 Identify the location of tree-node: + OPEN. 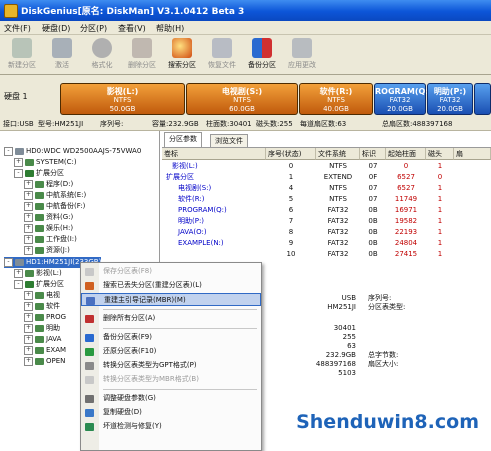
(44, 361).